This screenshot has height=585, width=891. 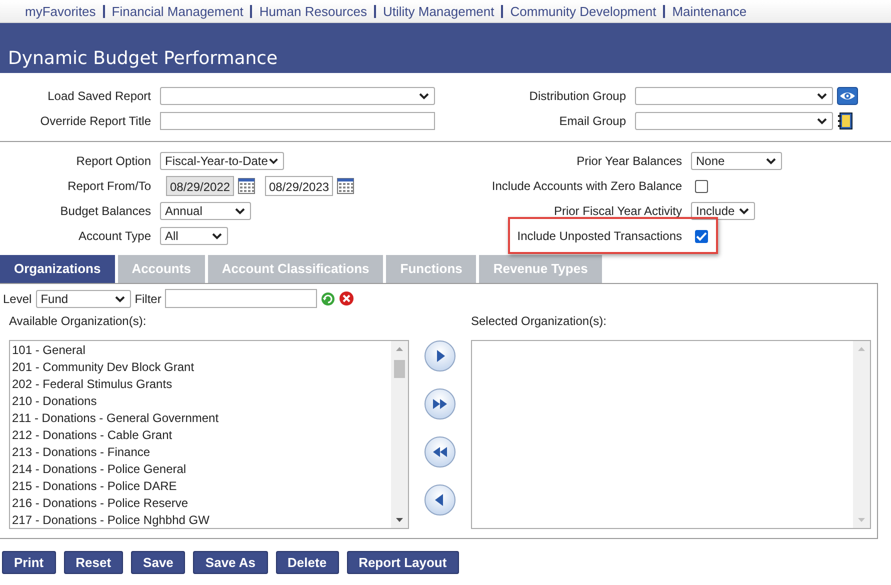 What do you see at coordinates (105, 211) in the screenshot?
I see `field-label: Budget Balances` at bounding box center [105, 211].